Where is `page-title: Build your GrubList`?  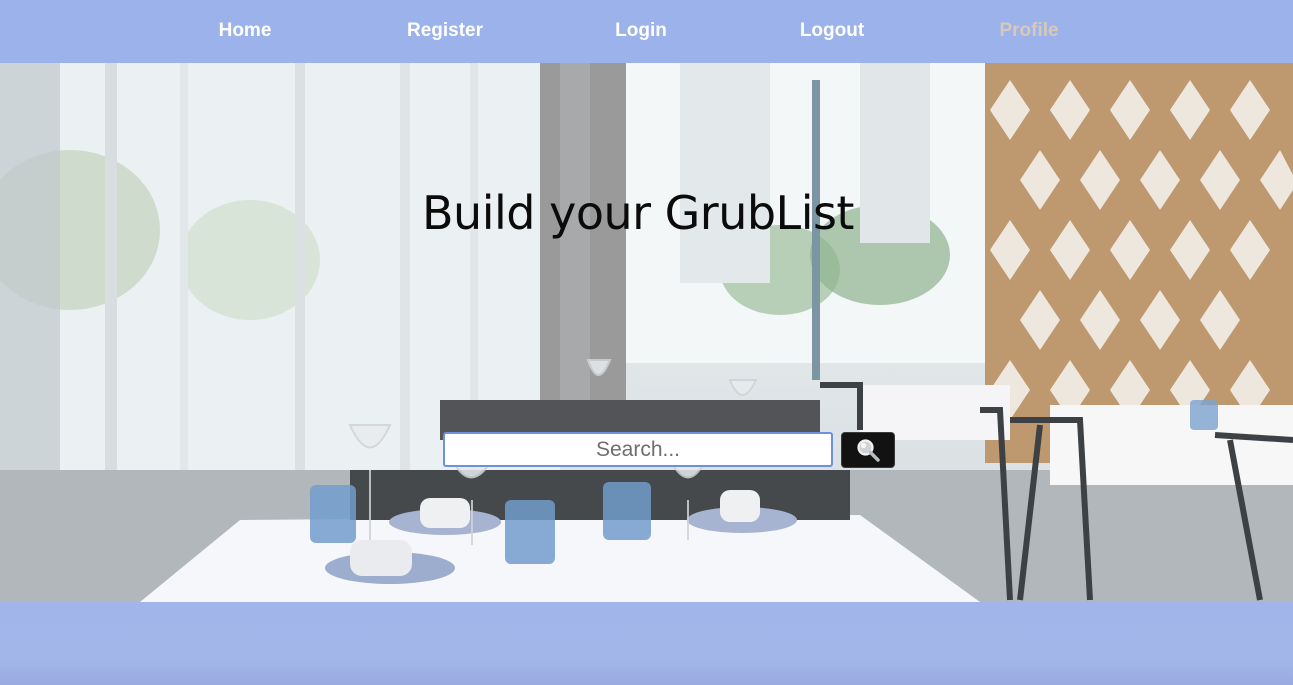
page-title: Build your GrubList is located at coordinates (638, 213).